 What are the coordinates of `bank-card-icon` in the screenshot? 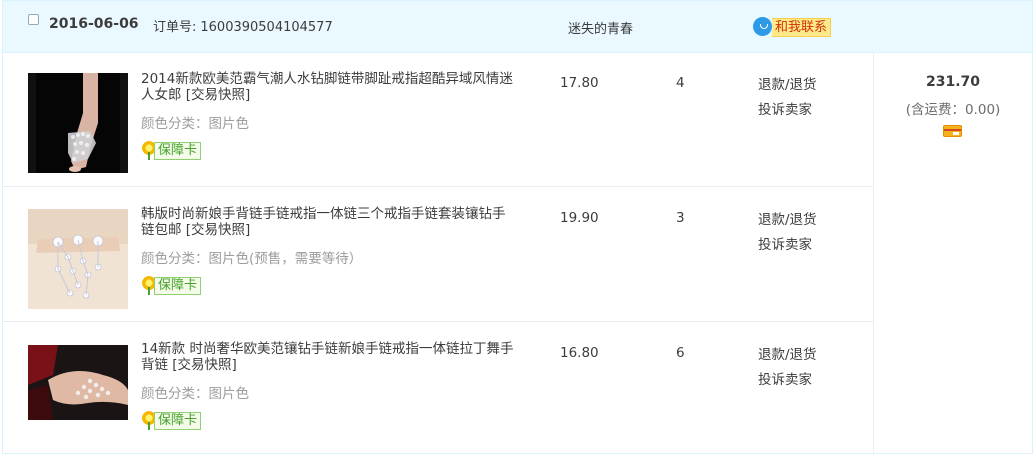 It's located at (952, 131).